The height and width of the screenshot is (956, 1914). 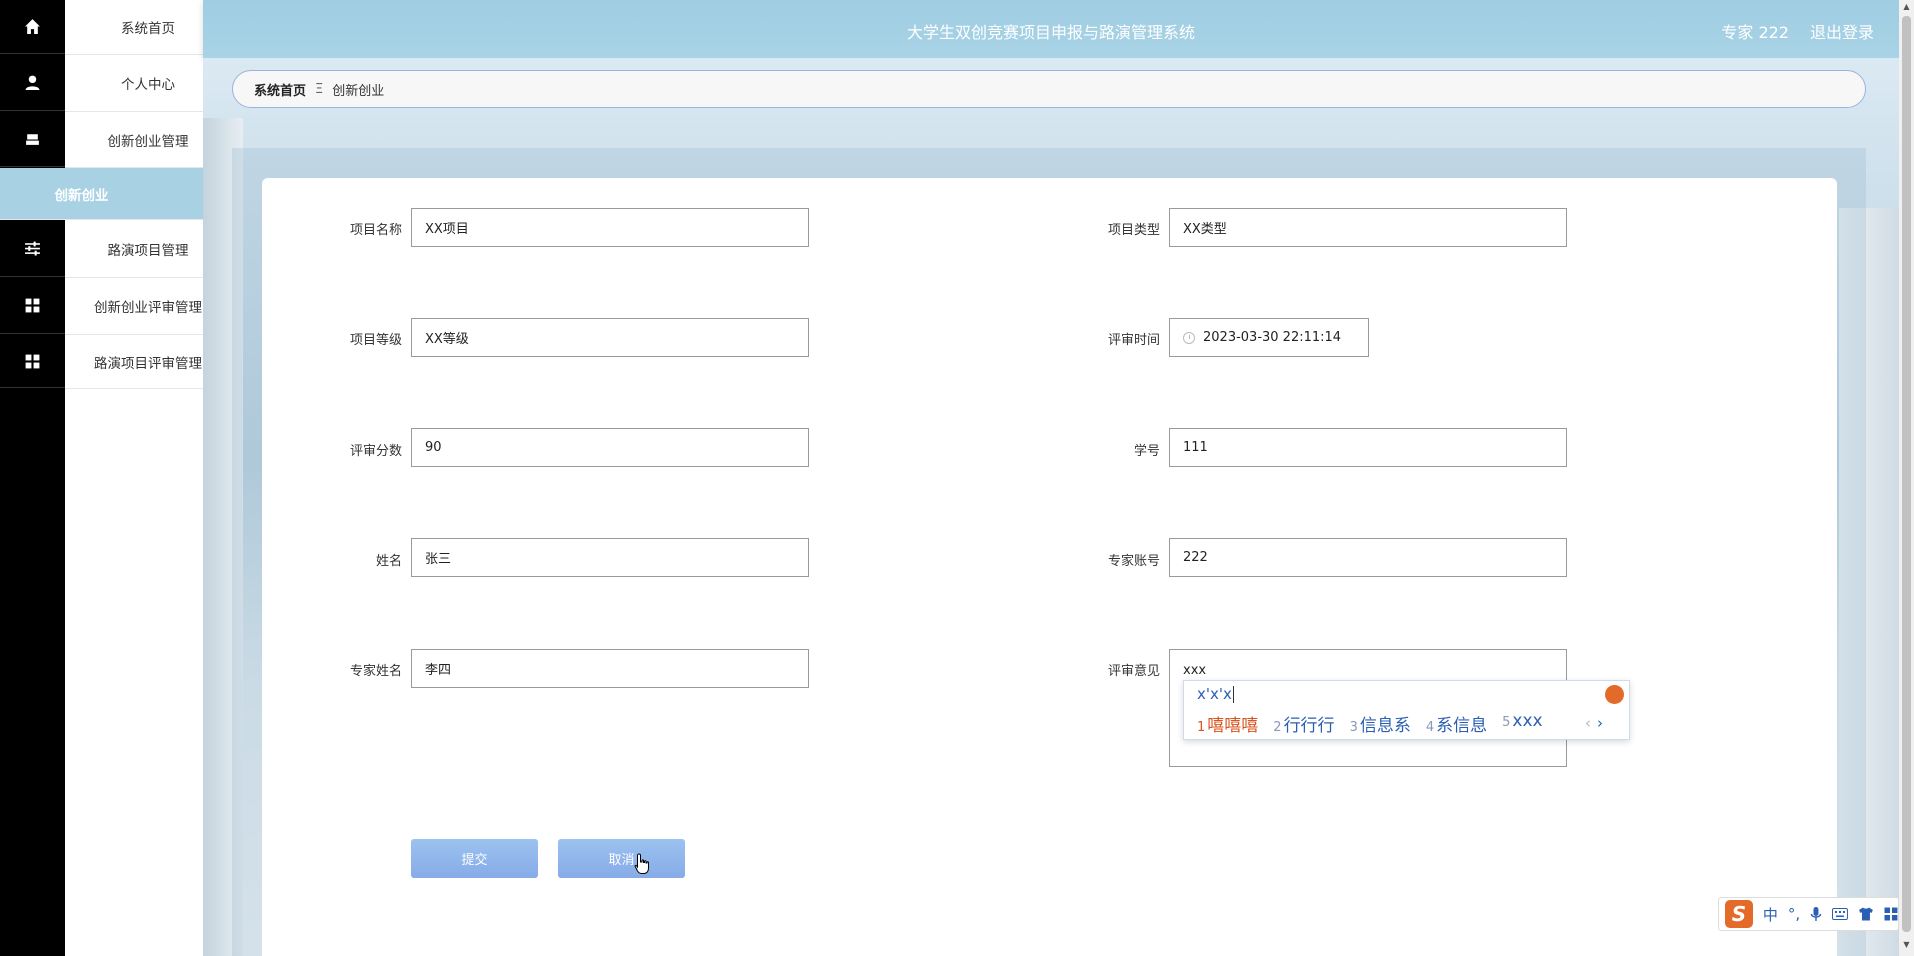 I want to click on review-score-label: 评审分数, so click(x=375, y=451).